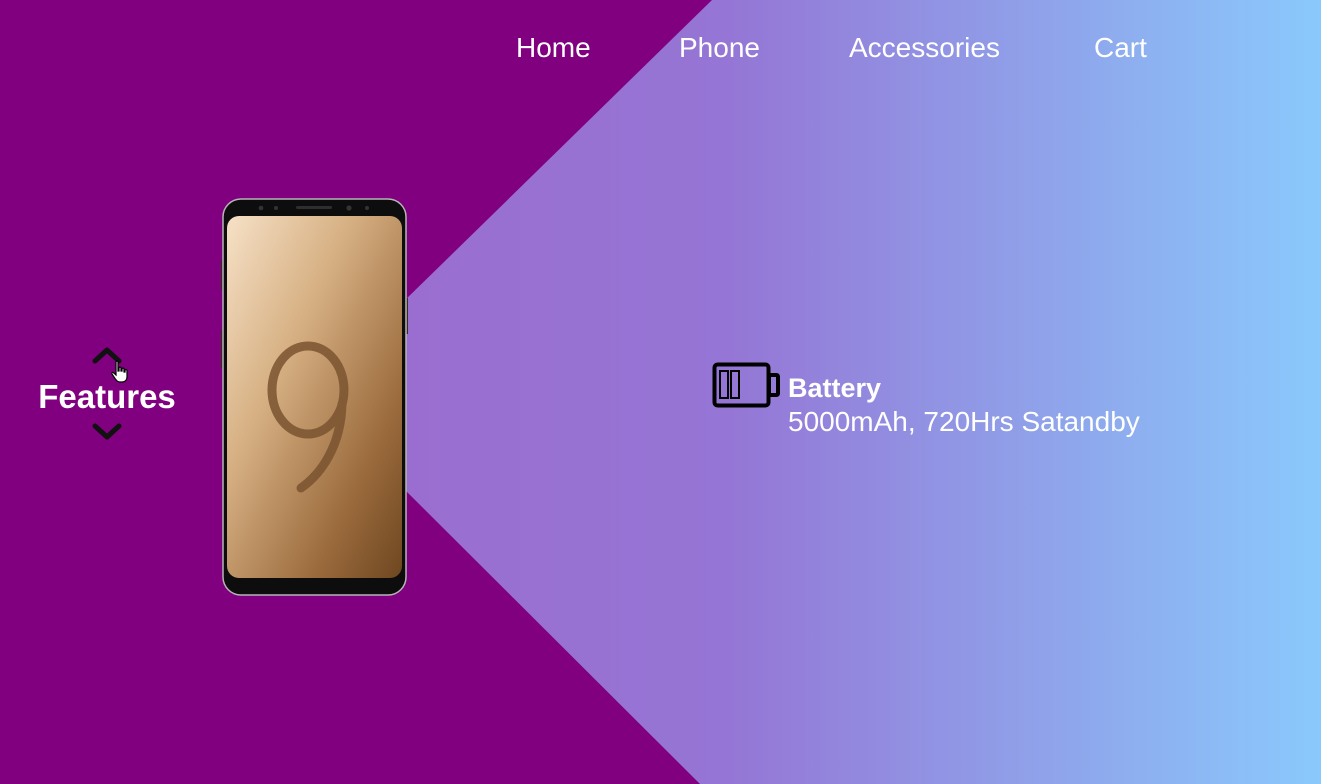 This screenshot has height=784, width=1321. Describe the element at coordinates (964, 421) in the screenshot. I see `feature-value: 5000mAh, 720Hrs Satandby` at that location.